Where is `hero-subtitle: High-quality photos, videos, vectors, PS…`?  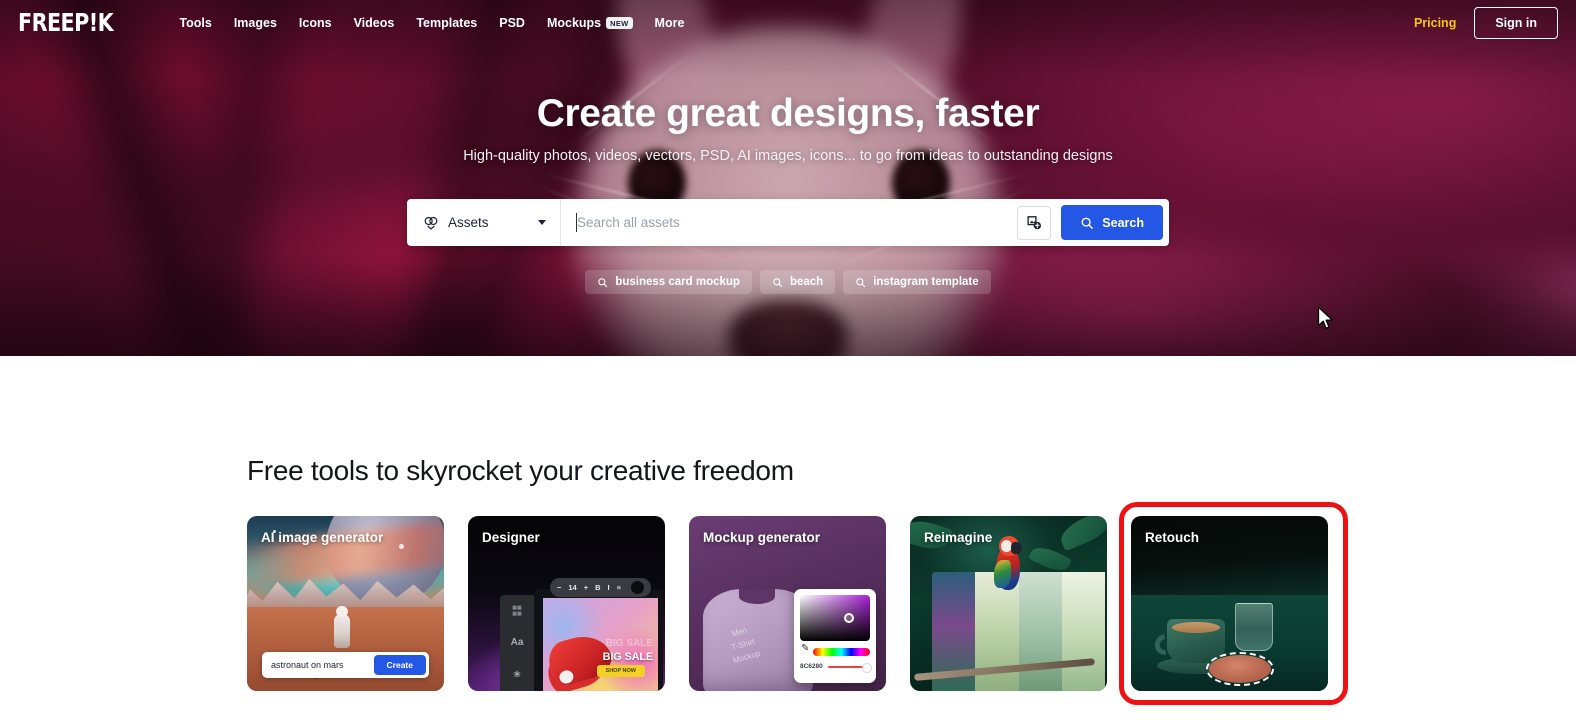 hero-subtitle: High-quality photos, videos, vectors, PS… is located at coordinates (788, 156).